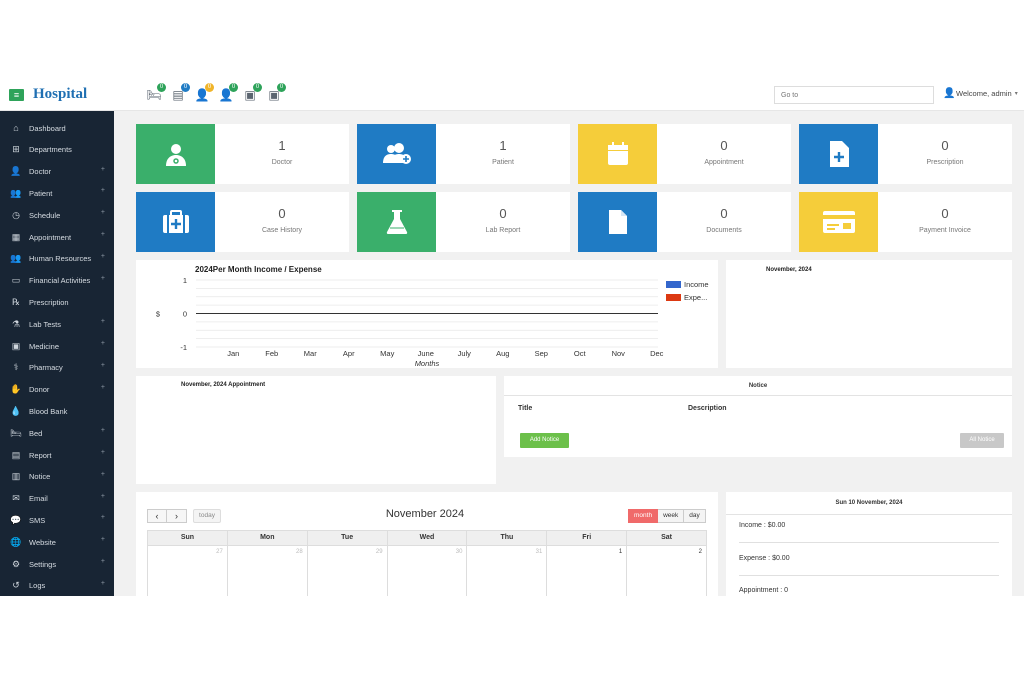  What do you see at coordinates (57, 193) in the screenshot?
I see `sidebar-item-patient: 👥 Patient +` at bounding box center [57, 193].